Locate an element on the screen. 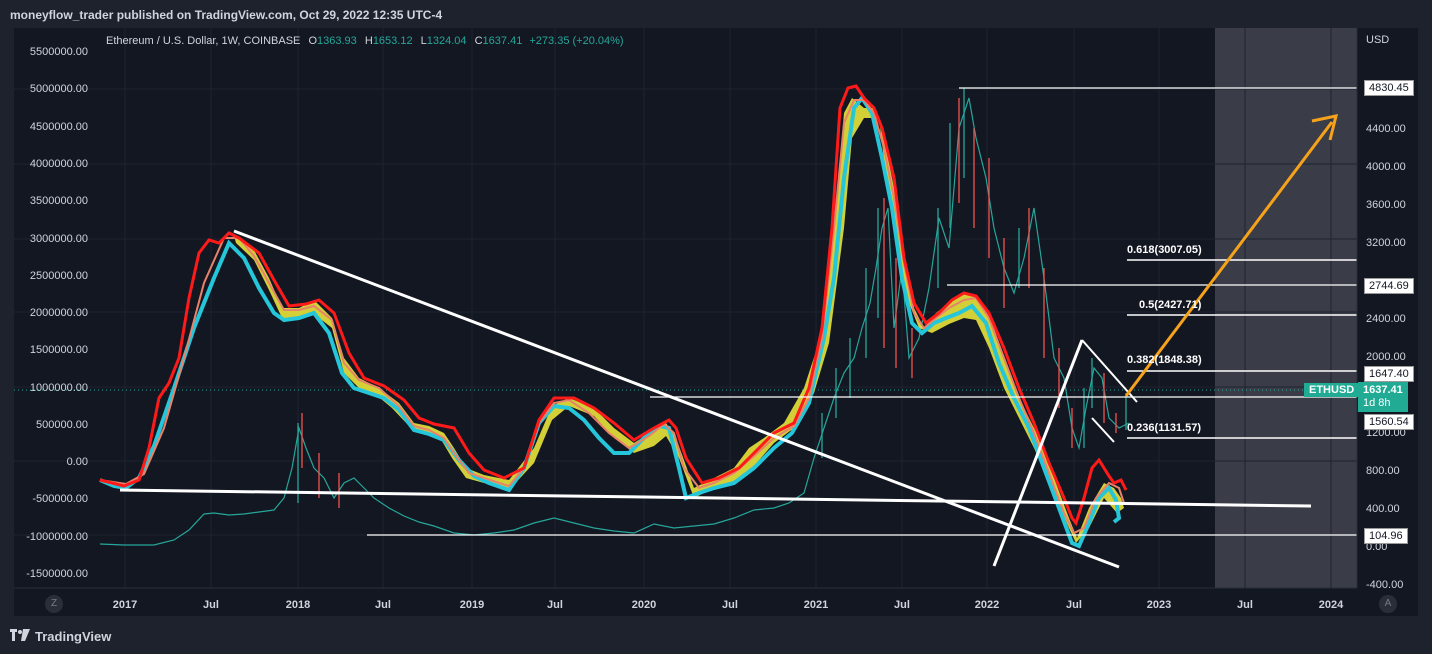  x-tick: 2021 is located at coordinates (816, 605).